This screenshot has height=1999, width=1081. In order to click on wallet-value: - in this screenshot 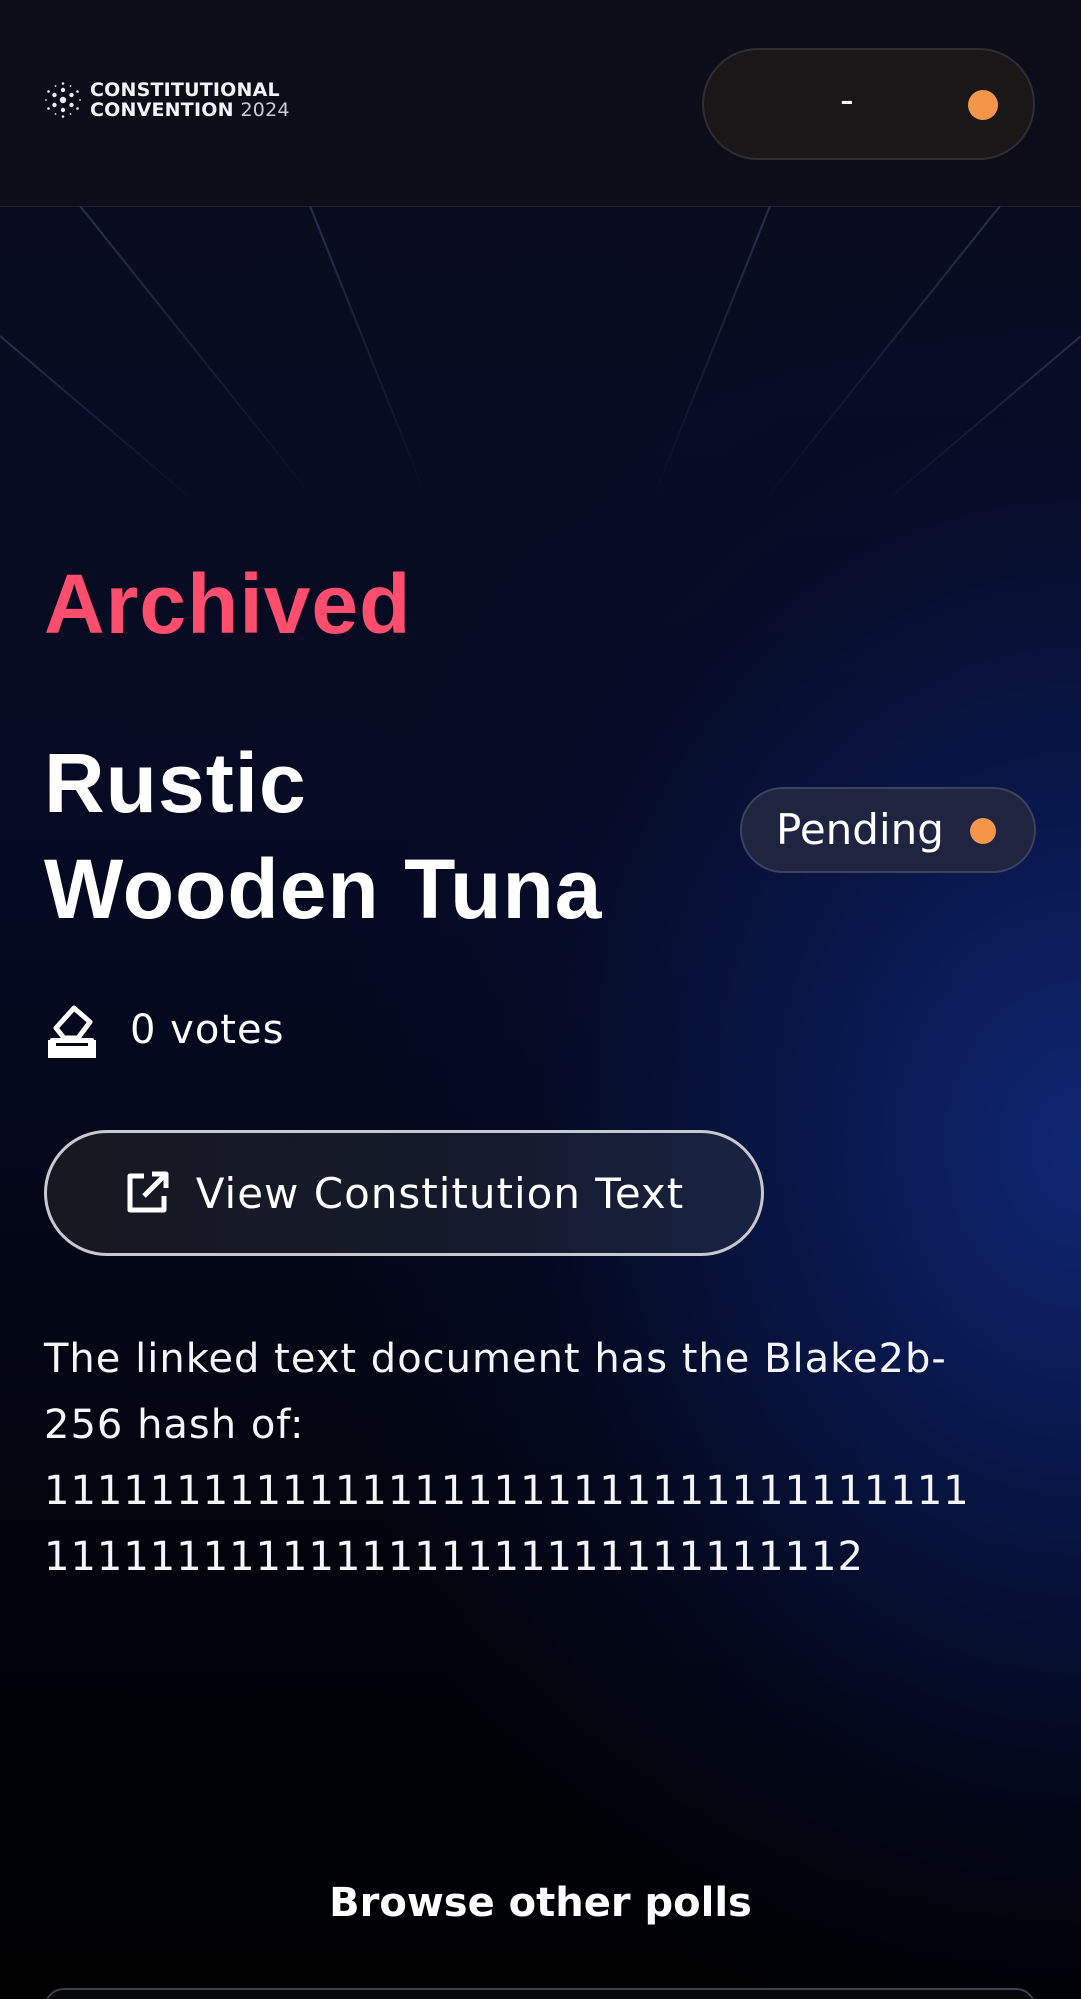, I will do `click(847, 100)`.